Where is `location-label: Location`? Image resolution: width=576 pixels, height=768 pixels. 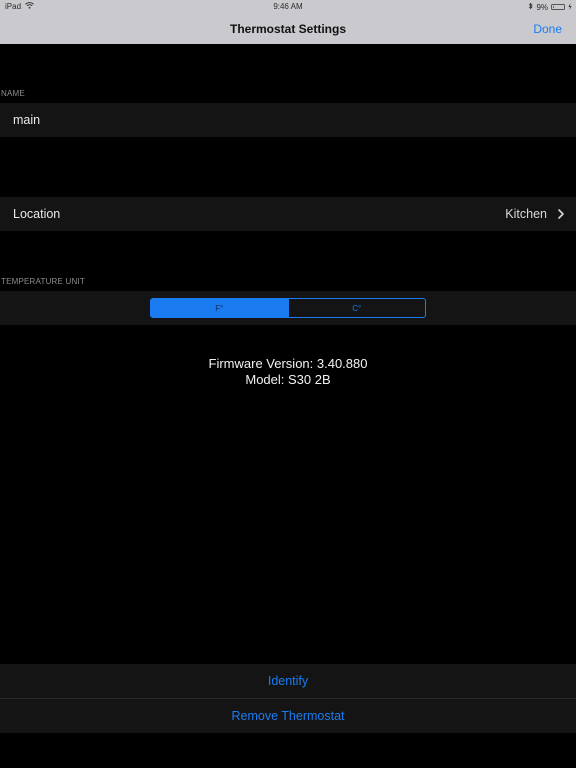 location-label: Location is located at coordinates (37, 214).